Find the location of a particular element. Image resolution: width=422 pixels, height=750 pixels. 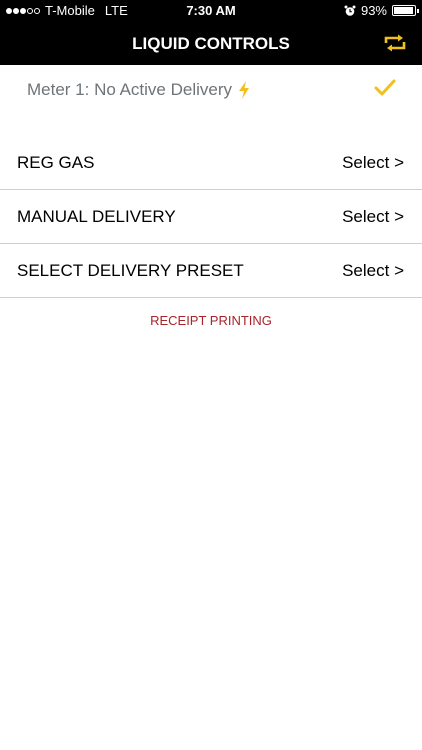

alarm-clock-icon is located at coordinates (350, 10).